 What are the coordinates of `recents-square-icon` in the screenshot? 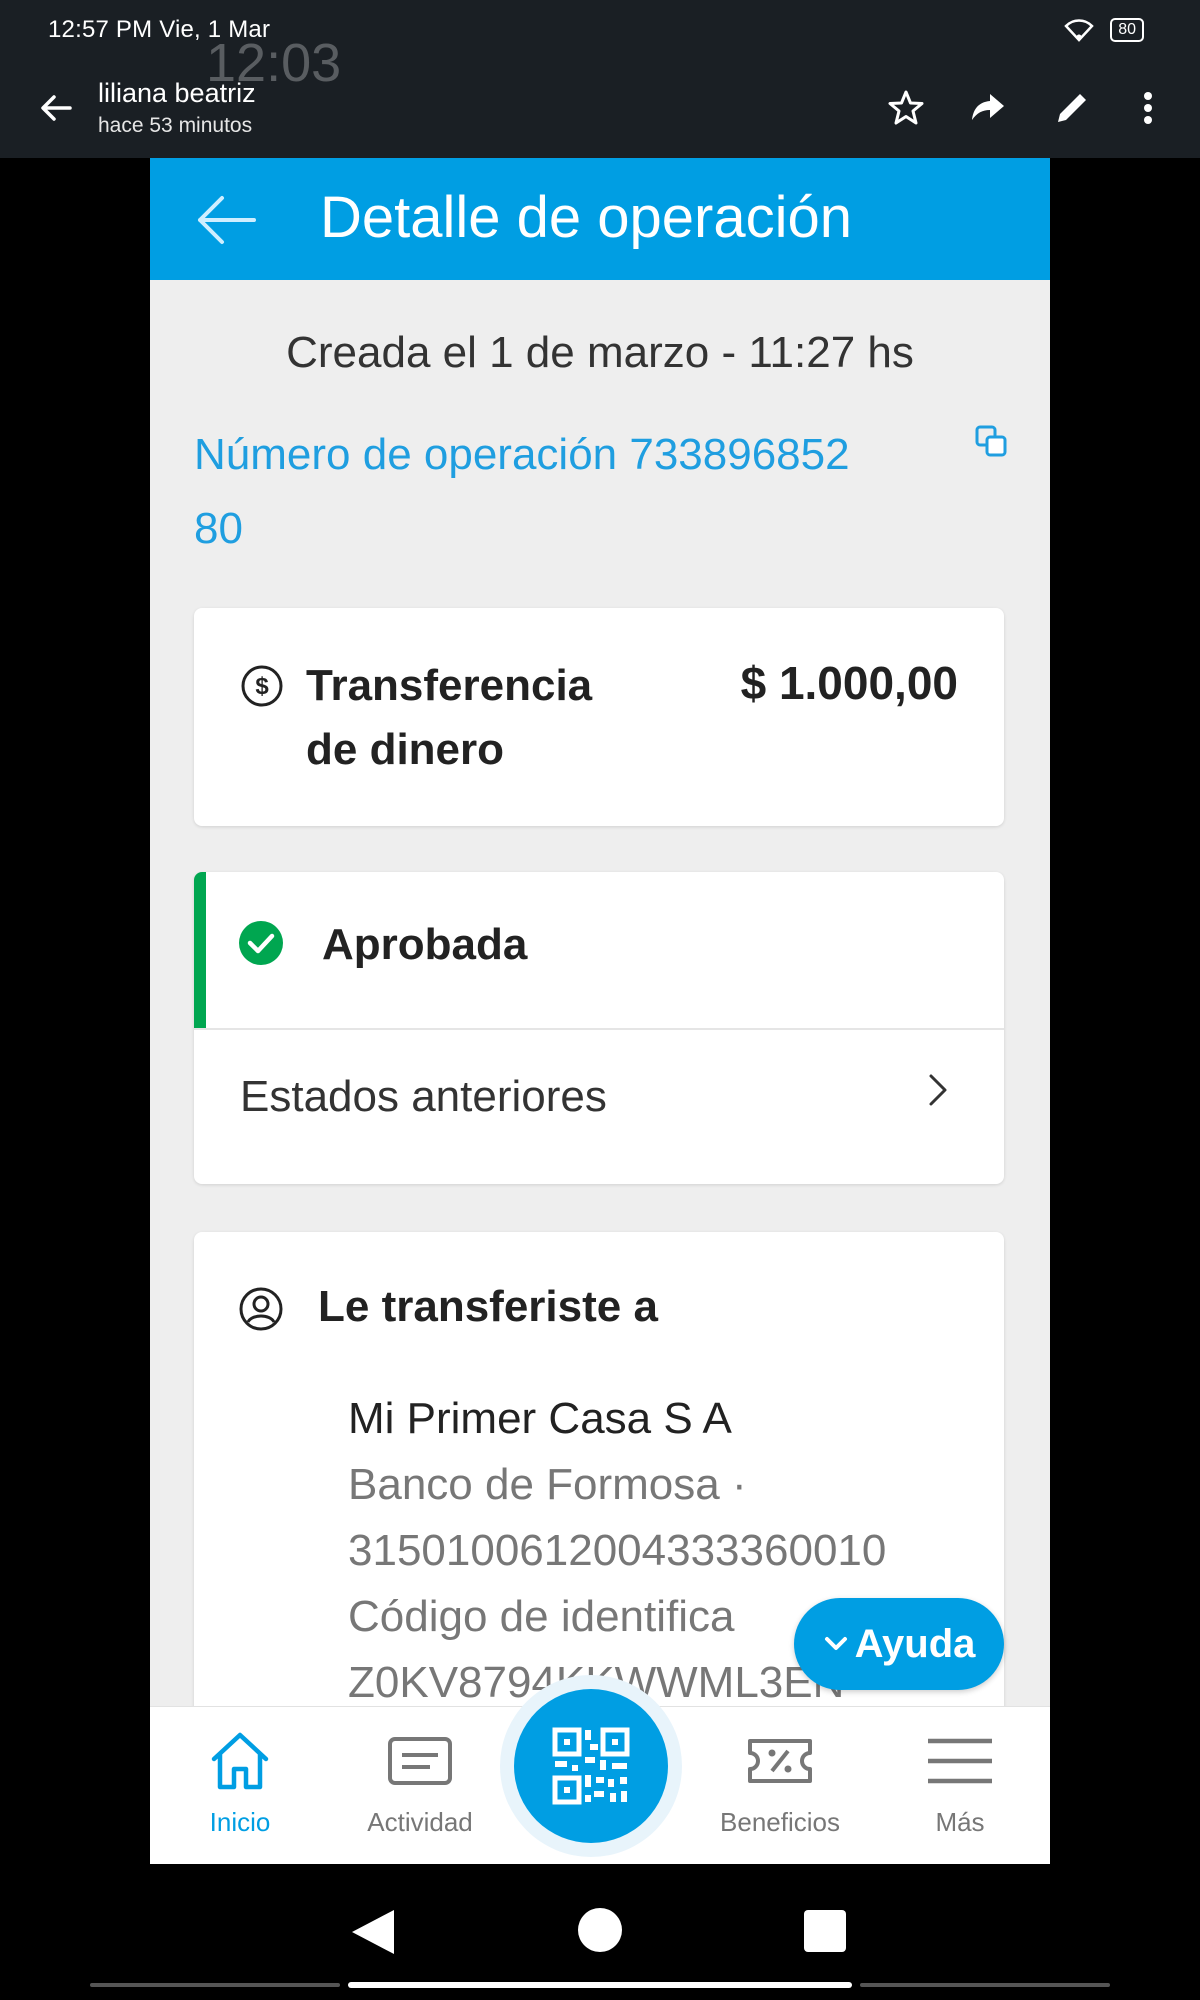 It's located at (825, 1931).